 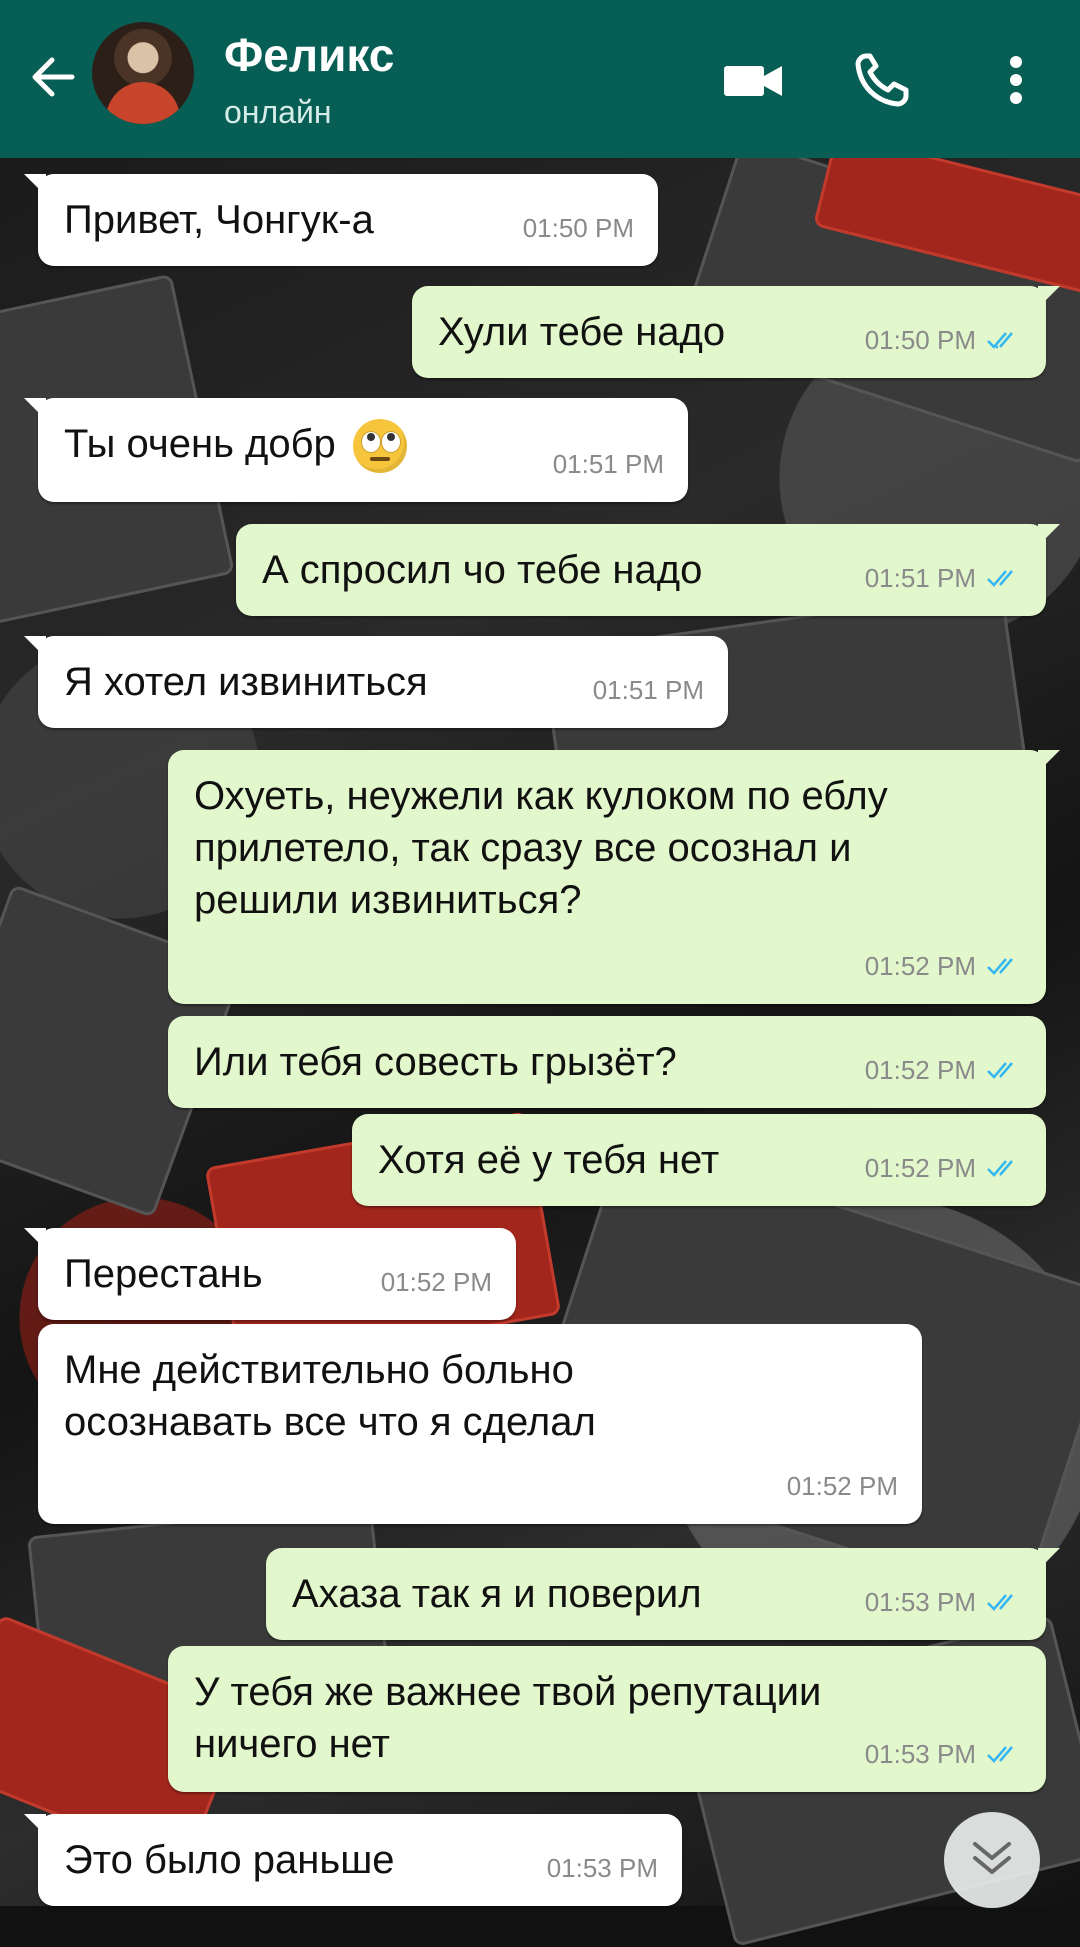 What do you see at coordinates (379, 446) in the screenshot?
I see `rolling-eyes-emoji-icon` at bounding box center [379, 446].